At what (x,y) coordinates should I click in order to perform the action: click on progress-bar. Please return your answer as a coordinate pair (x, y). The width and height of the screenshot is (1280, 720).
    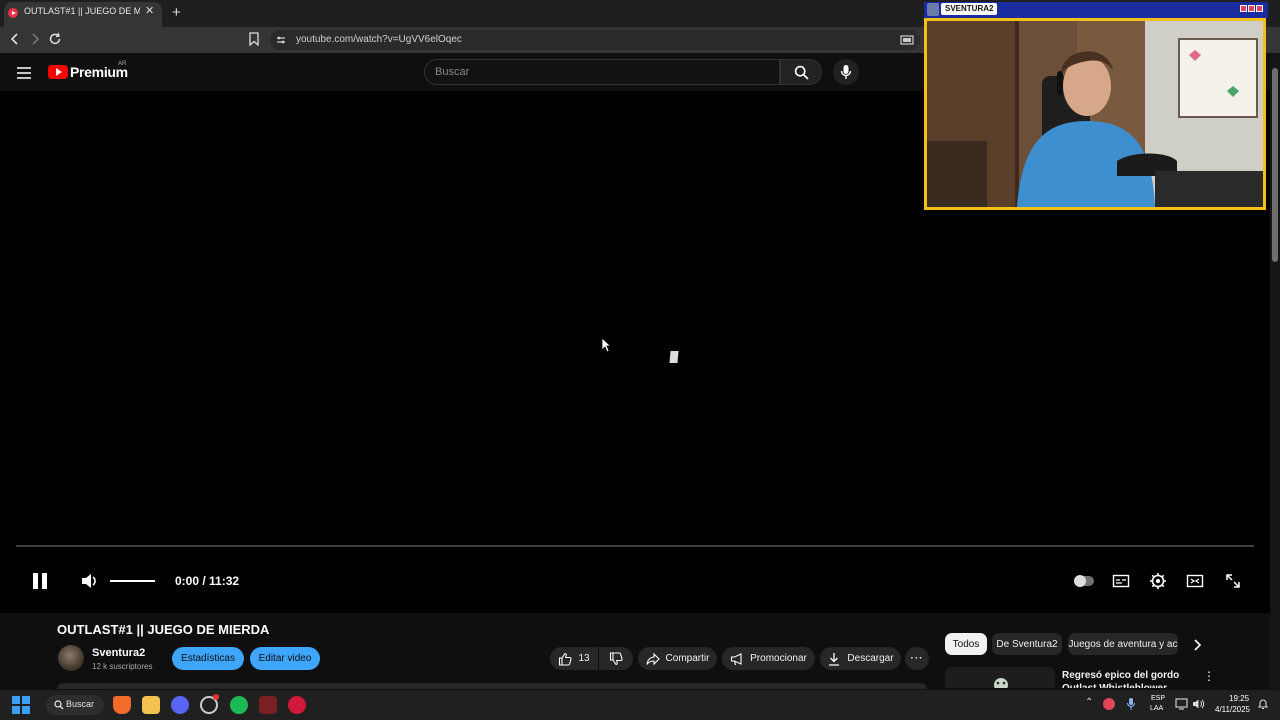
    Looking at the image, I should click on (635, 546).